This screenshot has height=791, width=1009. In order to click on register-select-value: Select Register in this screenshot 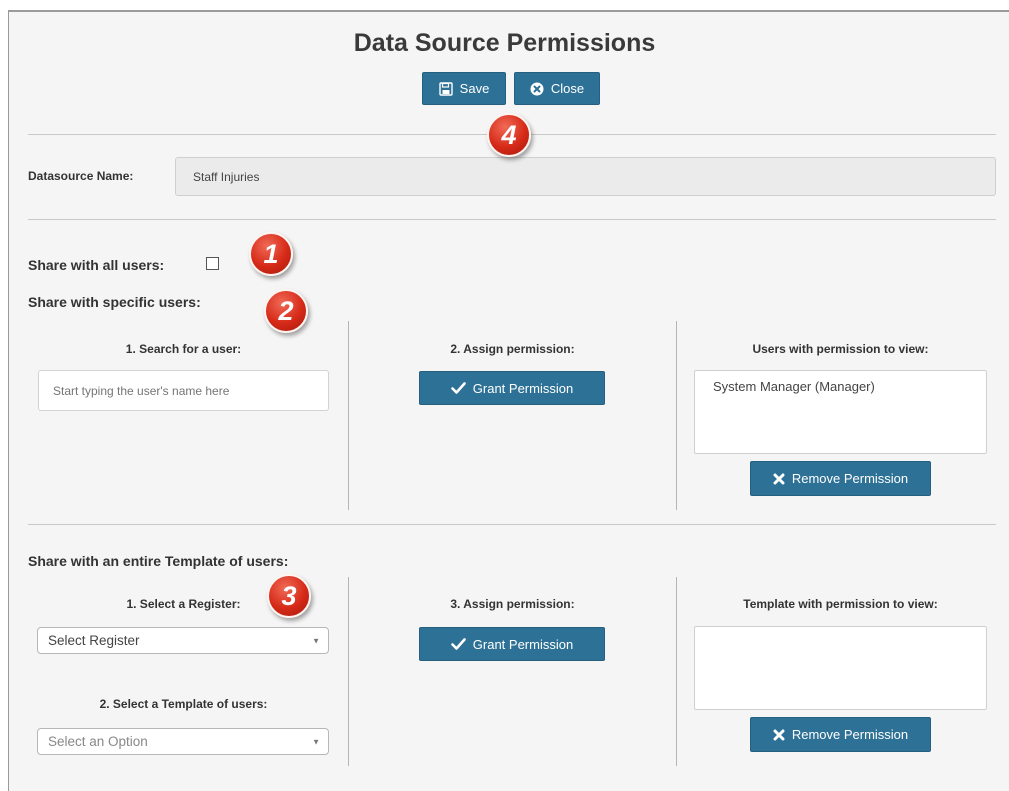, I will do `click(94, 640)`.